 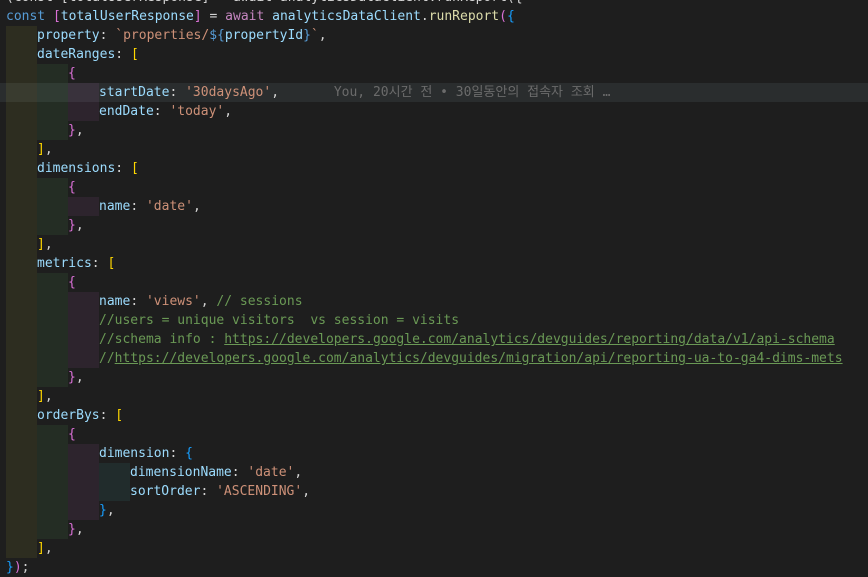 What do you see at coordinates (424, 16) in the screenshot?
I see `code-token: .` at bounding box center [424, 16].